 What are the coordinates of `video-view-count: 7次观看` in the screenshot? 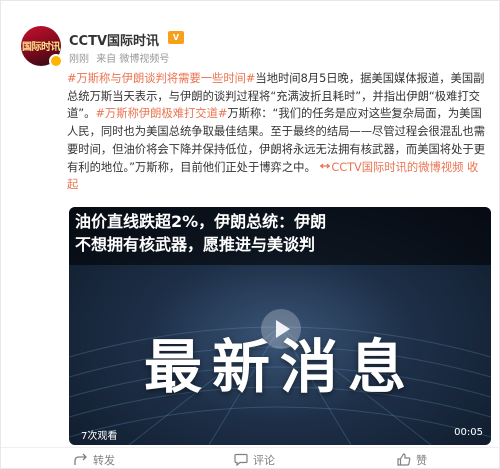 It's located at (99, 436).